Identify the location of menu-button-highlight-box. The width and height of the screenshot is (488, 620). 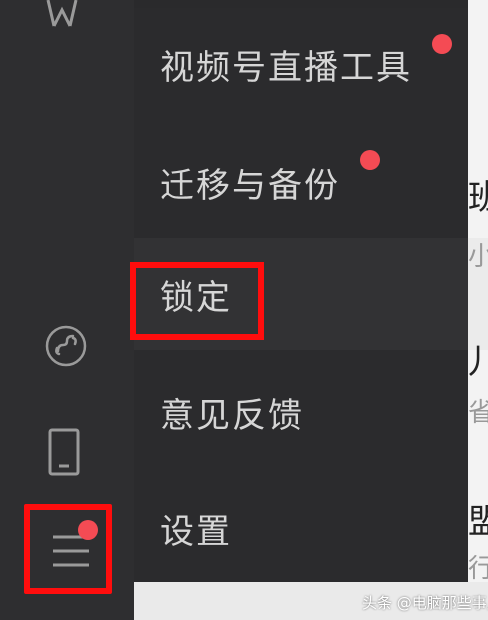
(68, 549).